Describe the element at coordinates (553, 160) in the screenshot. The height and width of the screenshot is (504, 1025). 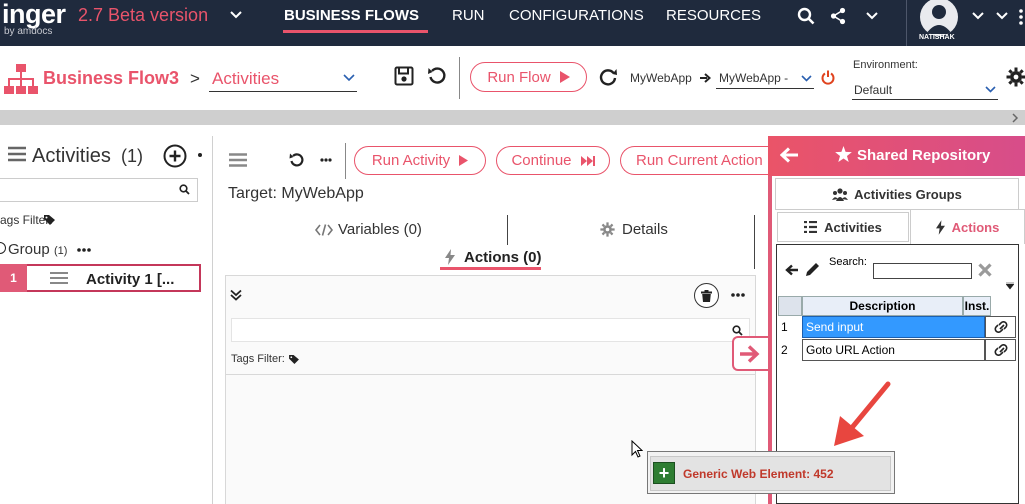
I see `continue-button: Continue` at that location.